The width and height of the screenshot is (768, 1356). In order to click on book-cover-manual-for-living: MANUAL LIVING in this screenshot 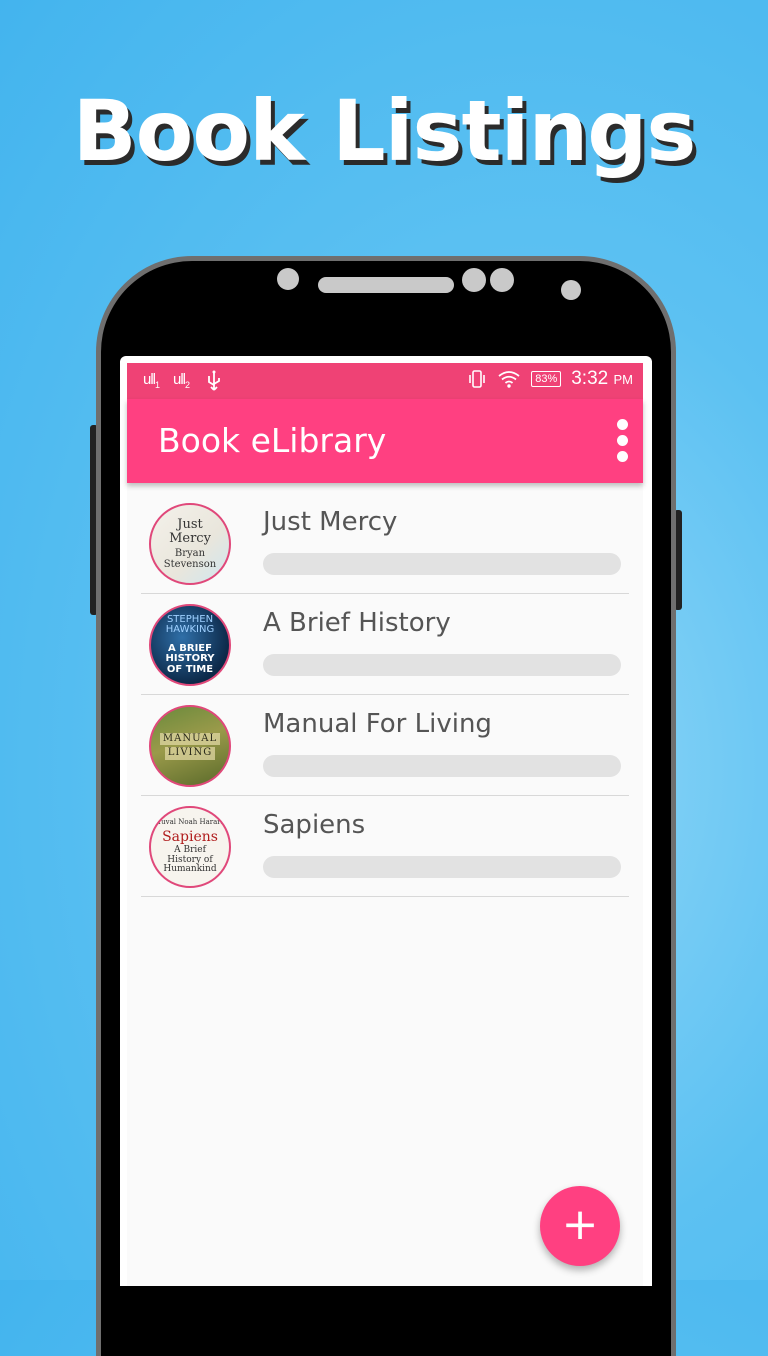, I will do `click(190, 746)`.